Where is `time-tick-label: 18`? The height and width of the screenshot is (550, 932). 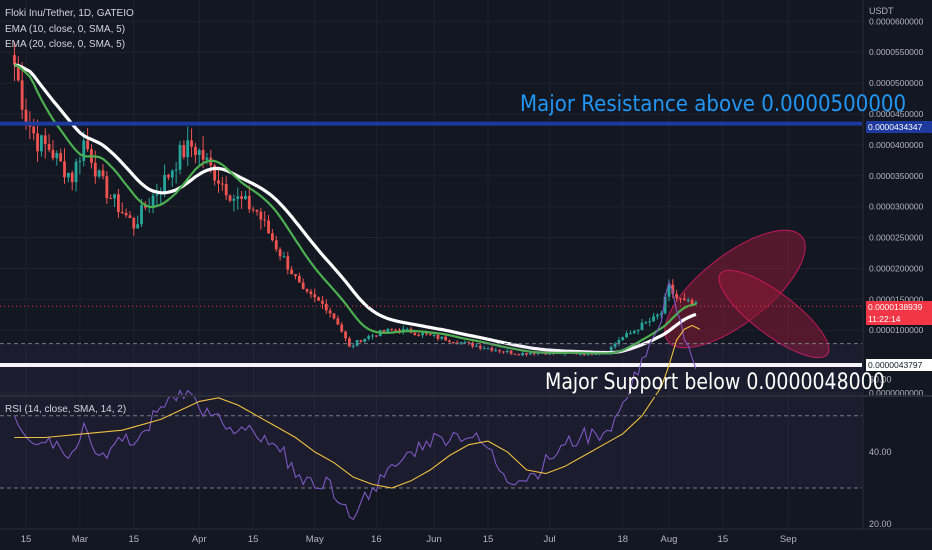
time-tick-label: 18 is located at coordinates (622, 539).